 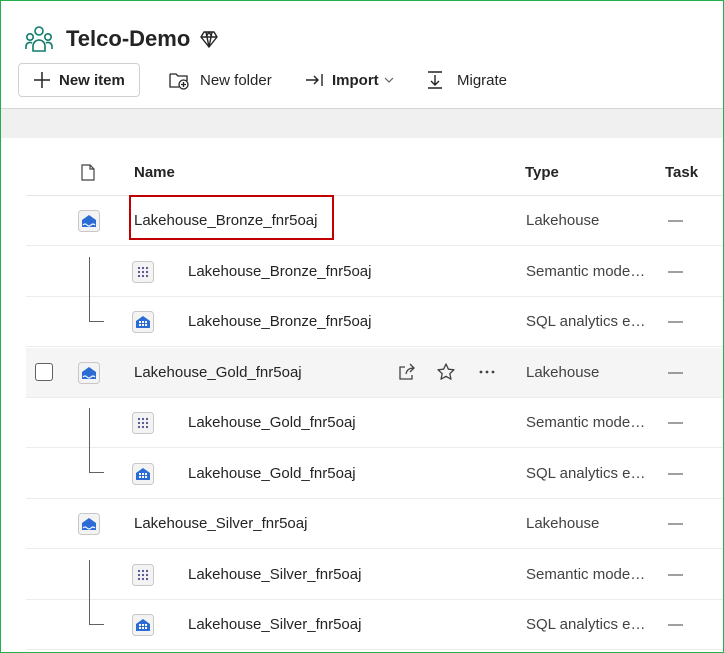 What do you see at coordinates (236, 80) in the screenshot?
I see `new-folder-label: New folder` at bounding box center [236, 80].